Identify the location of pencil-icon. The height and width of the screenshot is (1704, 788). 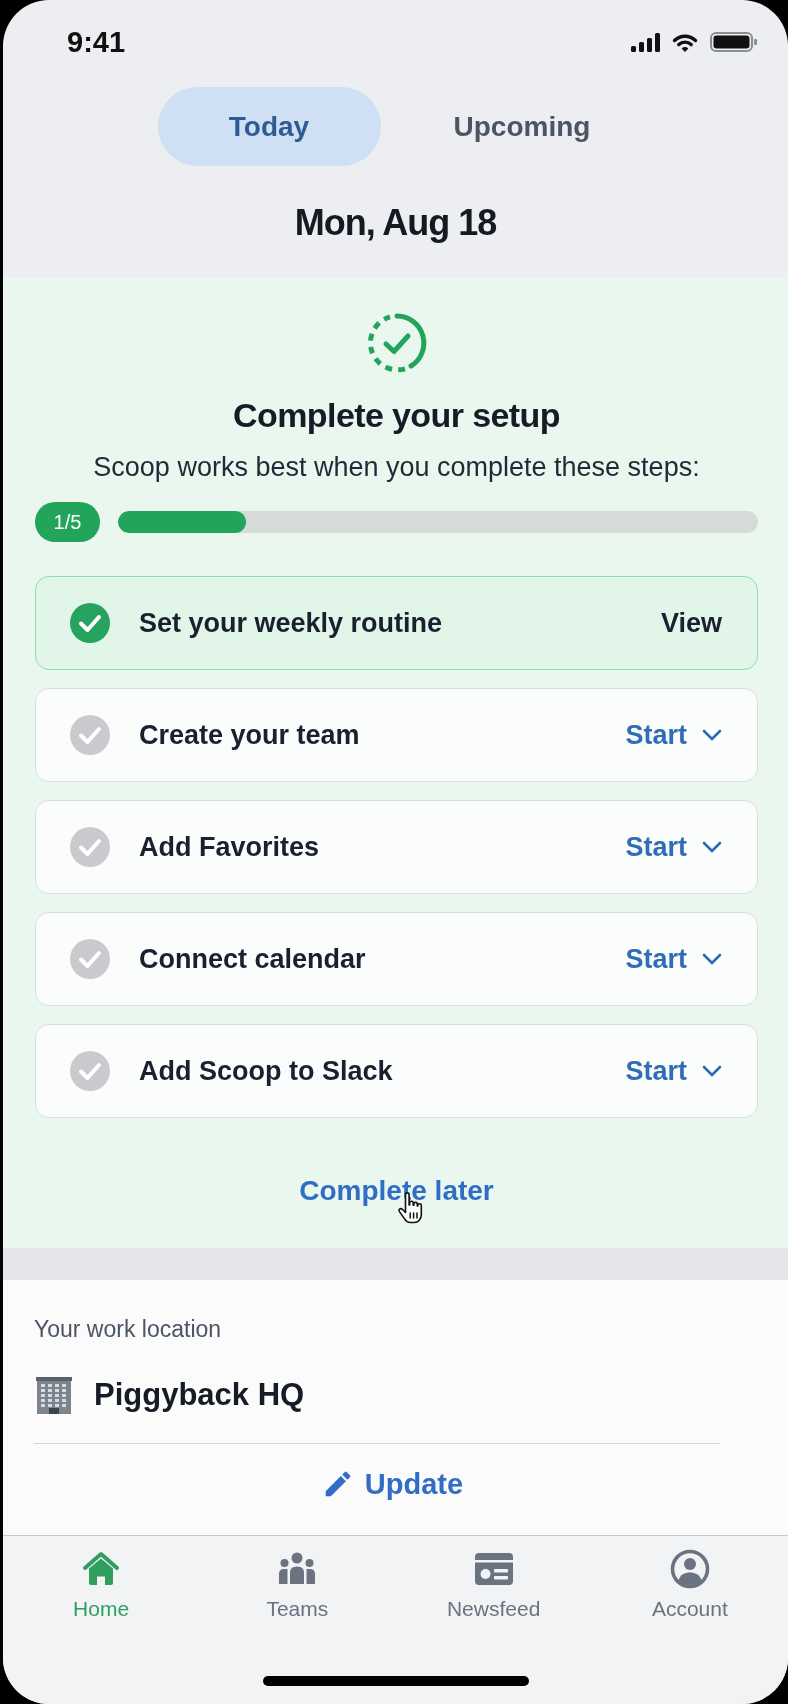
(337, 1484).